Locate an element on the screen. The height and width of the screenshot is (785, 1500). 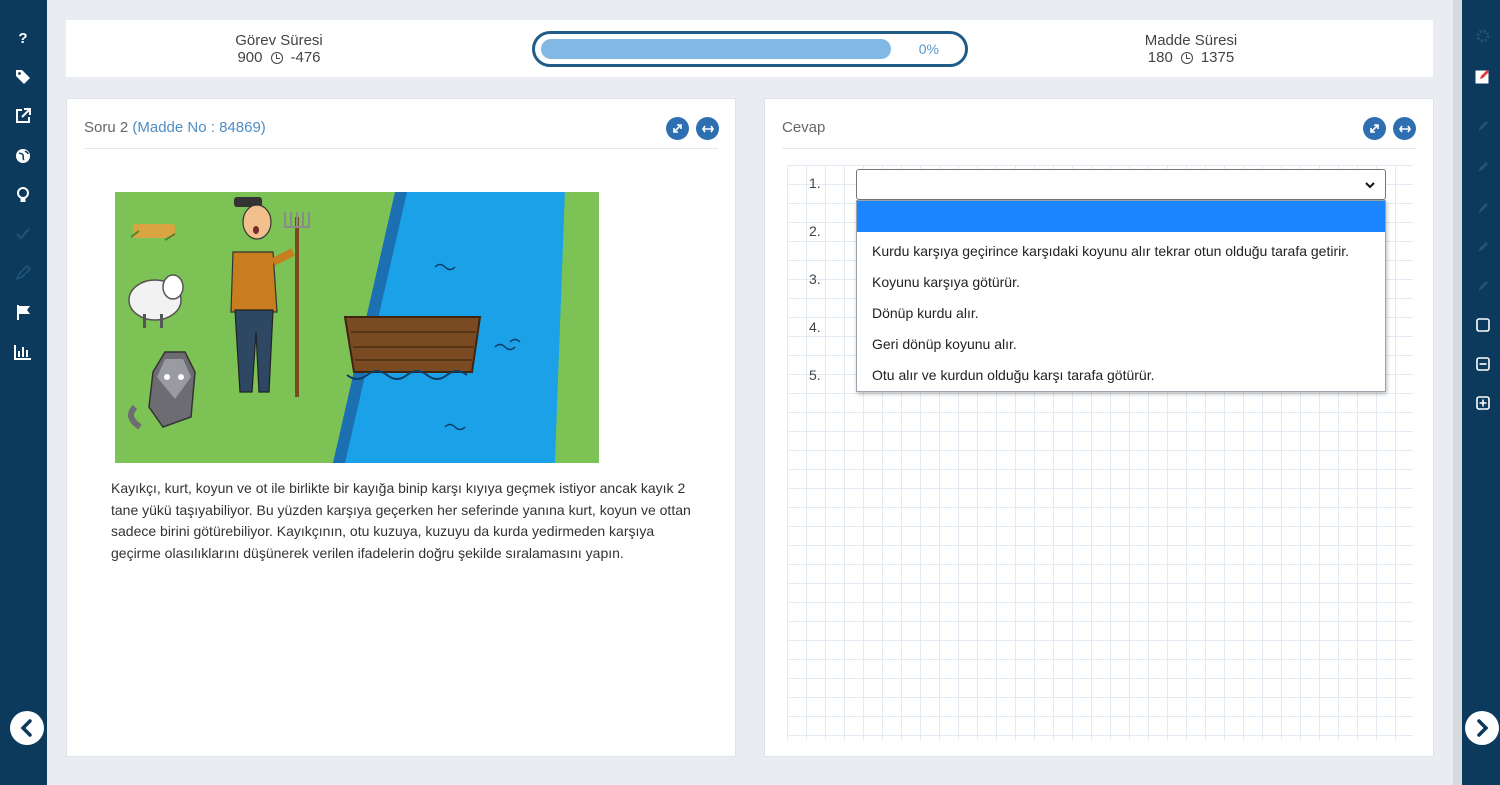
progress-bar: 0% is located at coordinates (750, 49).